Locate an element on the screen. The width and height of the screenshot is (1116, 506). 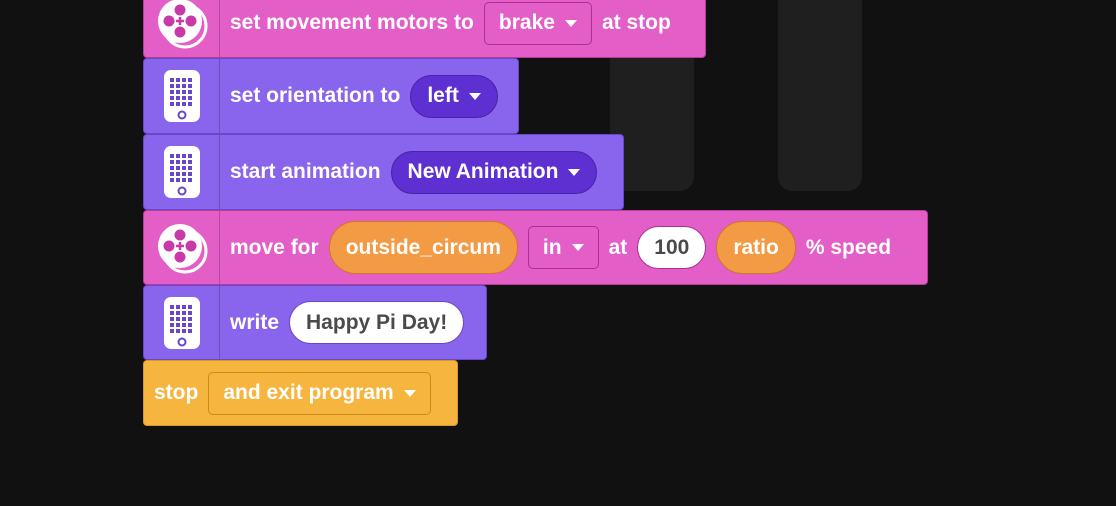
stop-option-dropdown: and exit program is located at coordinates (319, 393).